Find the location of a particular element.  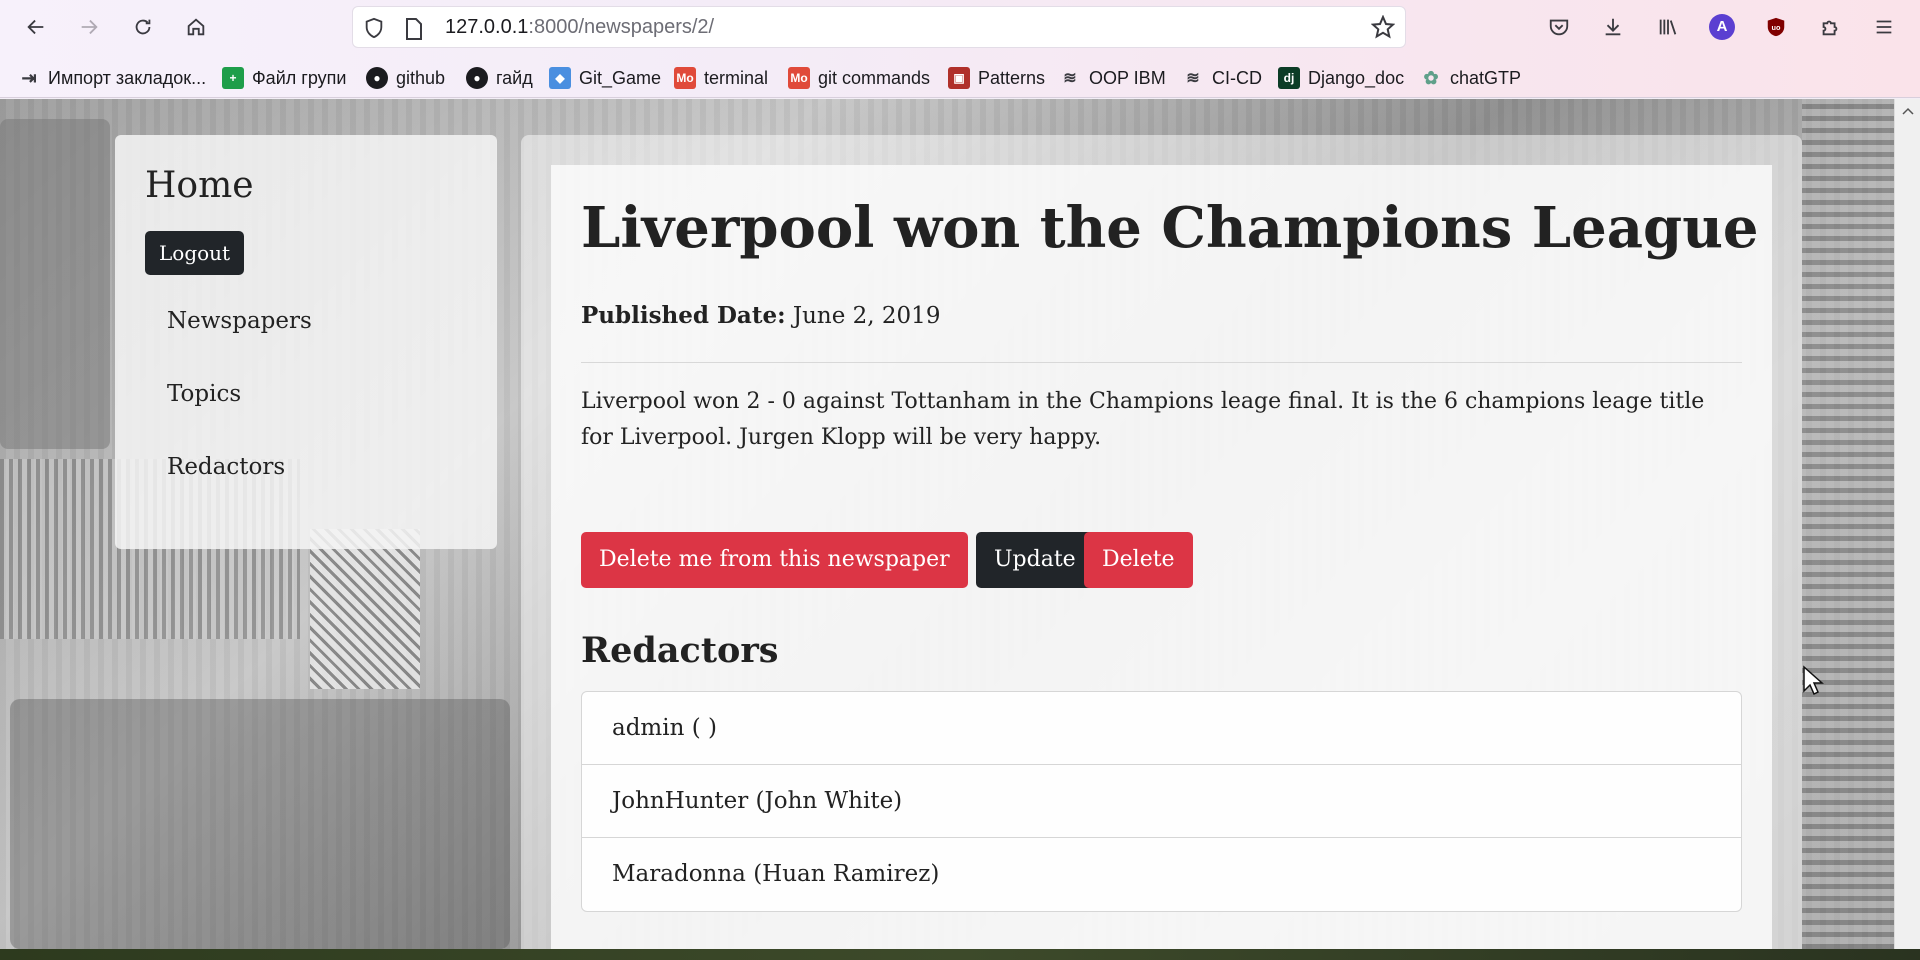

bookmark-django-doc: dj Django_doc is located at coordinates (1341, 78).